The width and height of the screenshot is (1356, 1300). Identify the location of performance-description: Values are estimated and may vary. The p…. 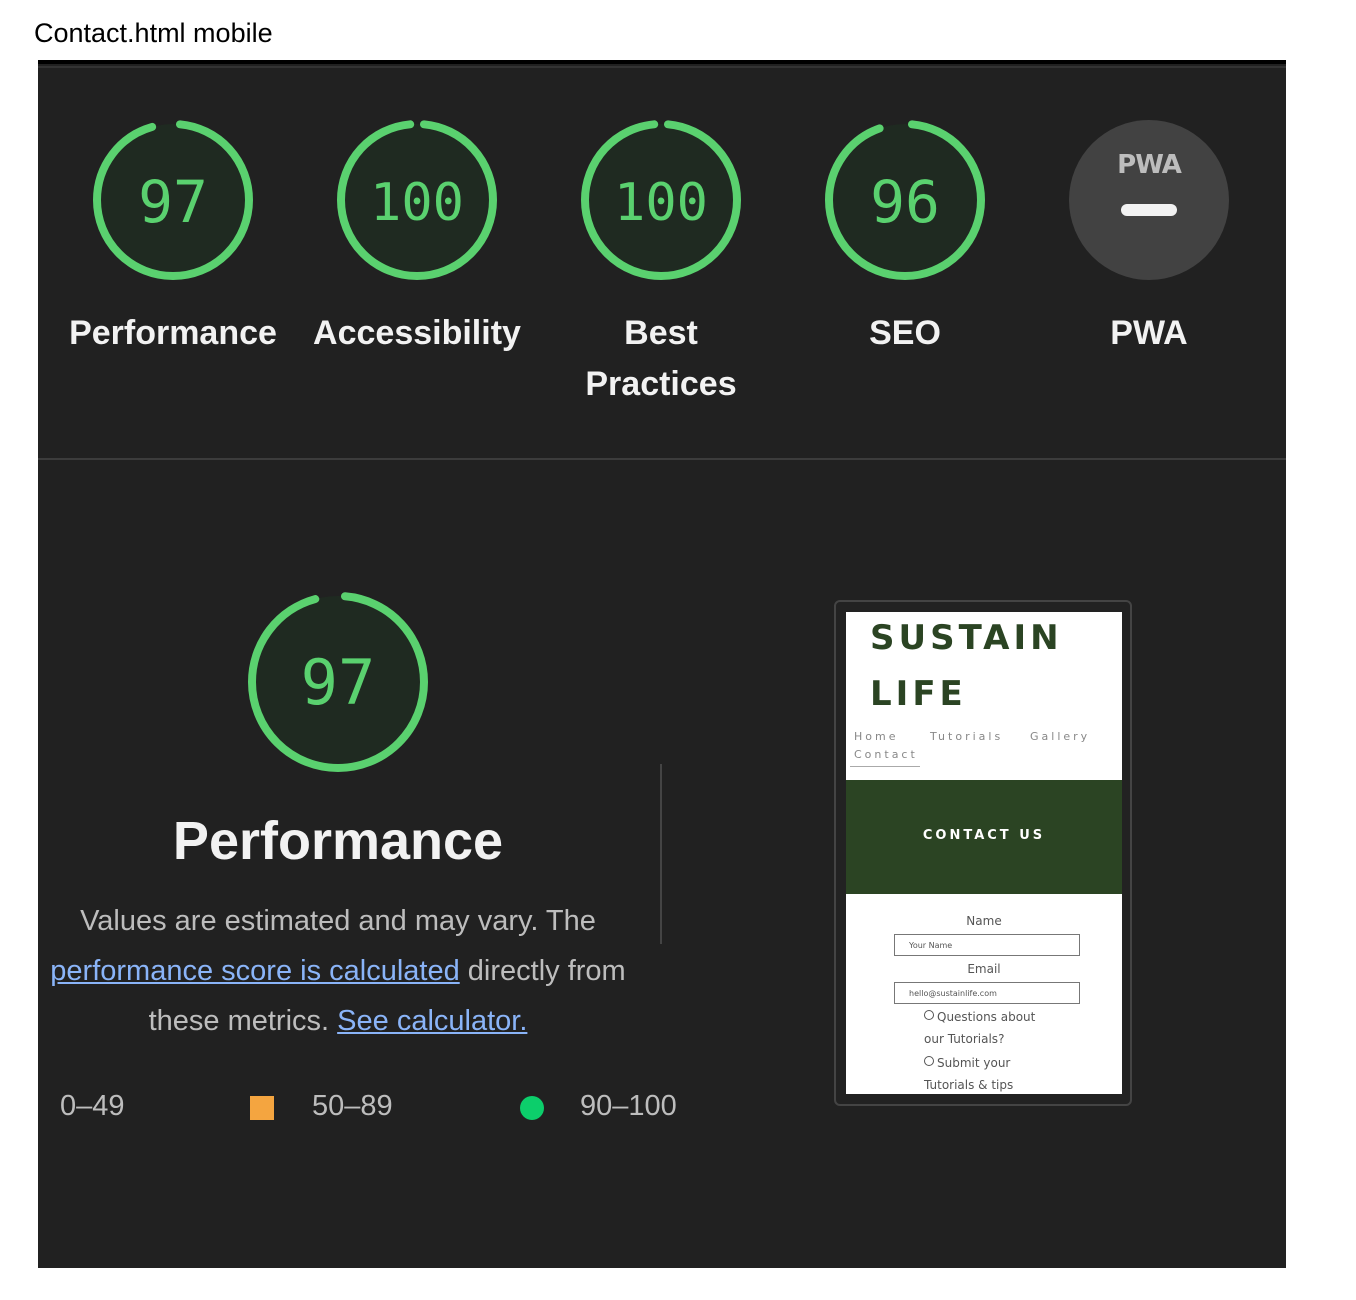
(338, 971).